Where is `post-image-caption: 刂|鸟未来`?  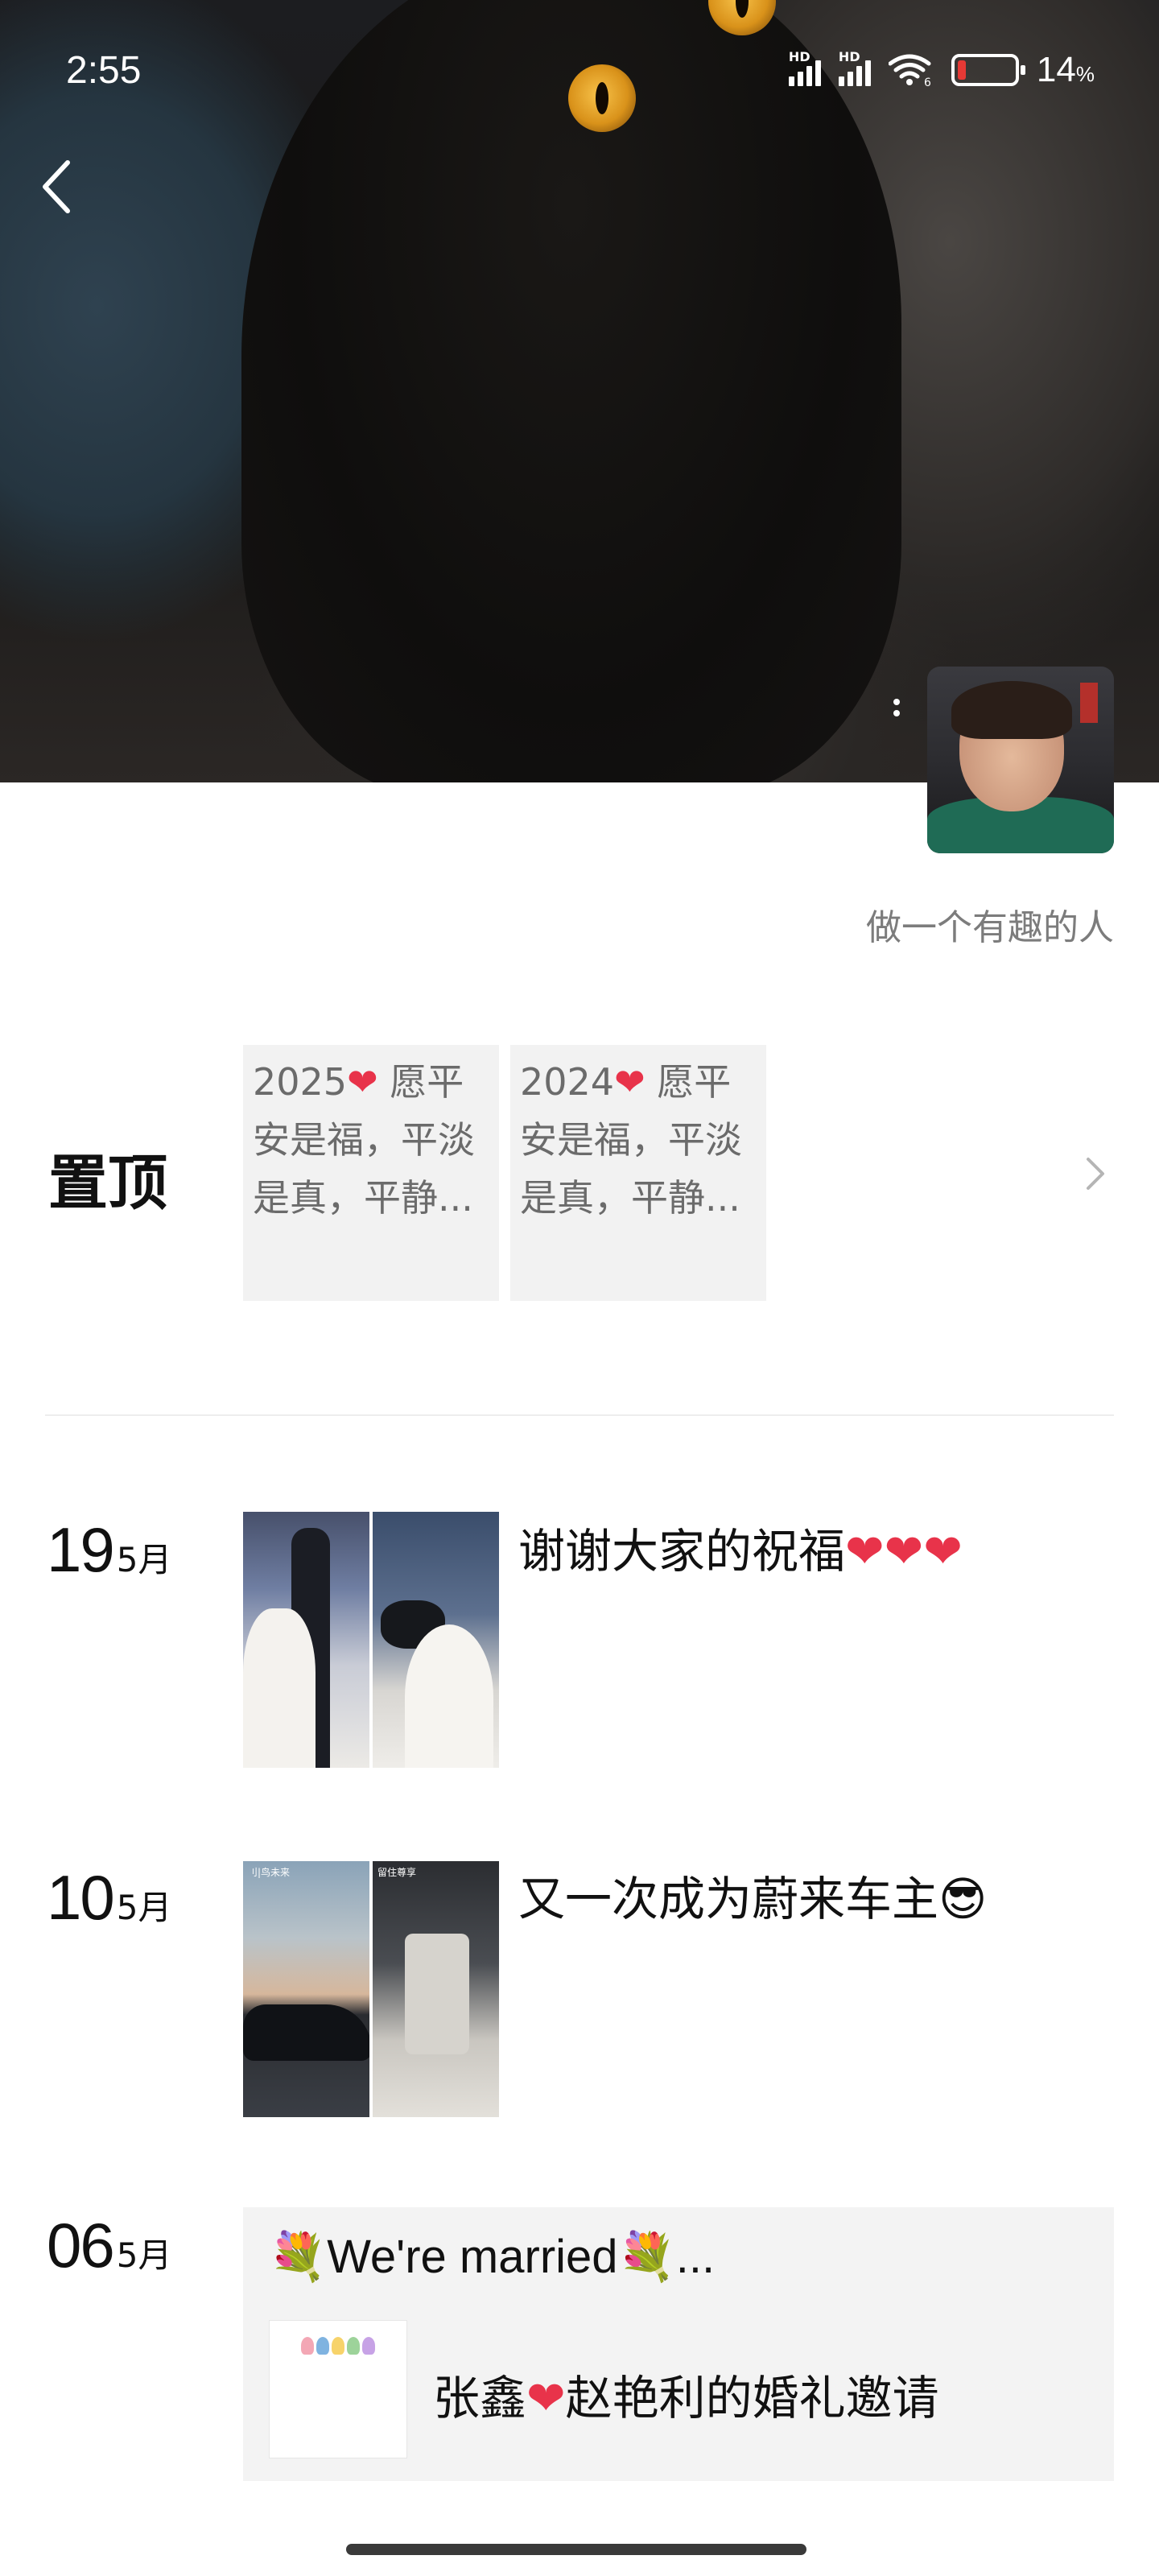
post-image-caption: 刂|鸟未来 is located at coordinates (269, 1872).